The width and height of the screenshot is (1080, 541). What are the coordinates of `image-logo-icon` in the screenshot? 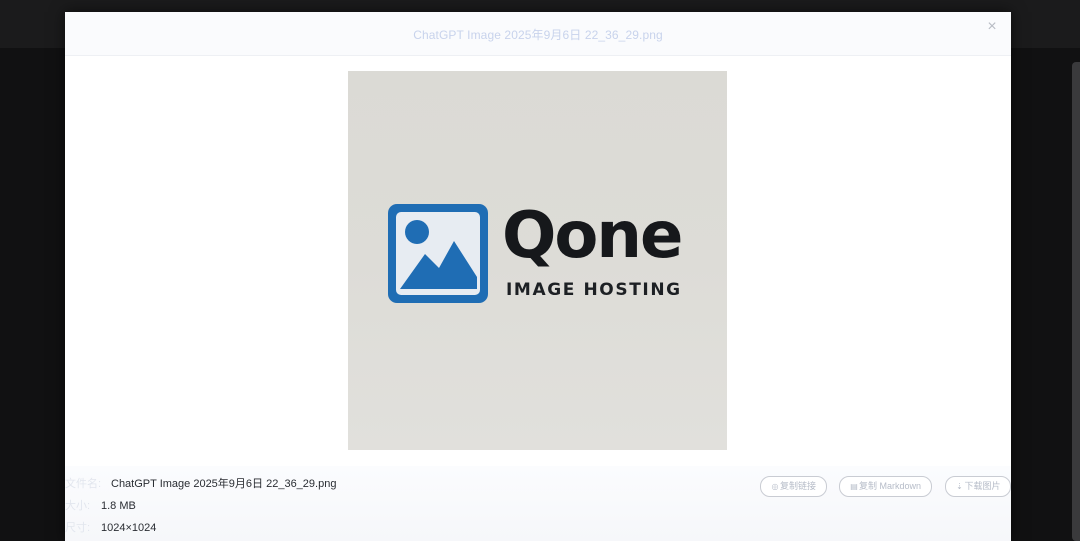 It's located at (438, 253).